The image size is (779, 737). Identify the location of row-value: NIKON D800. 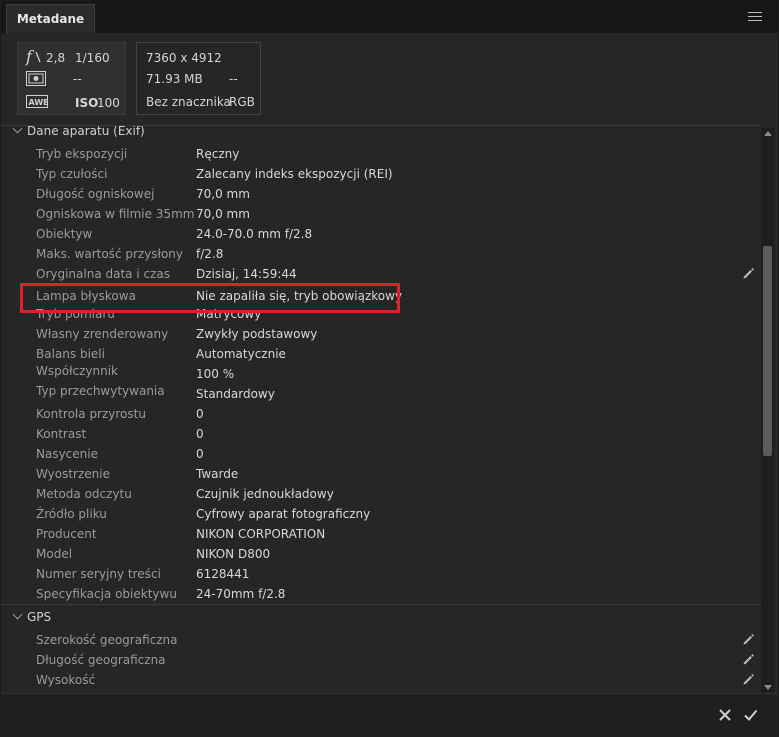
(233, 554).